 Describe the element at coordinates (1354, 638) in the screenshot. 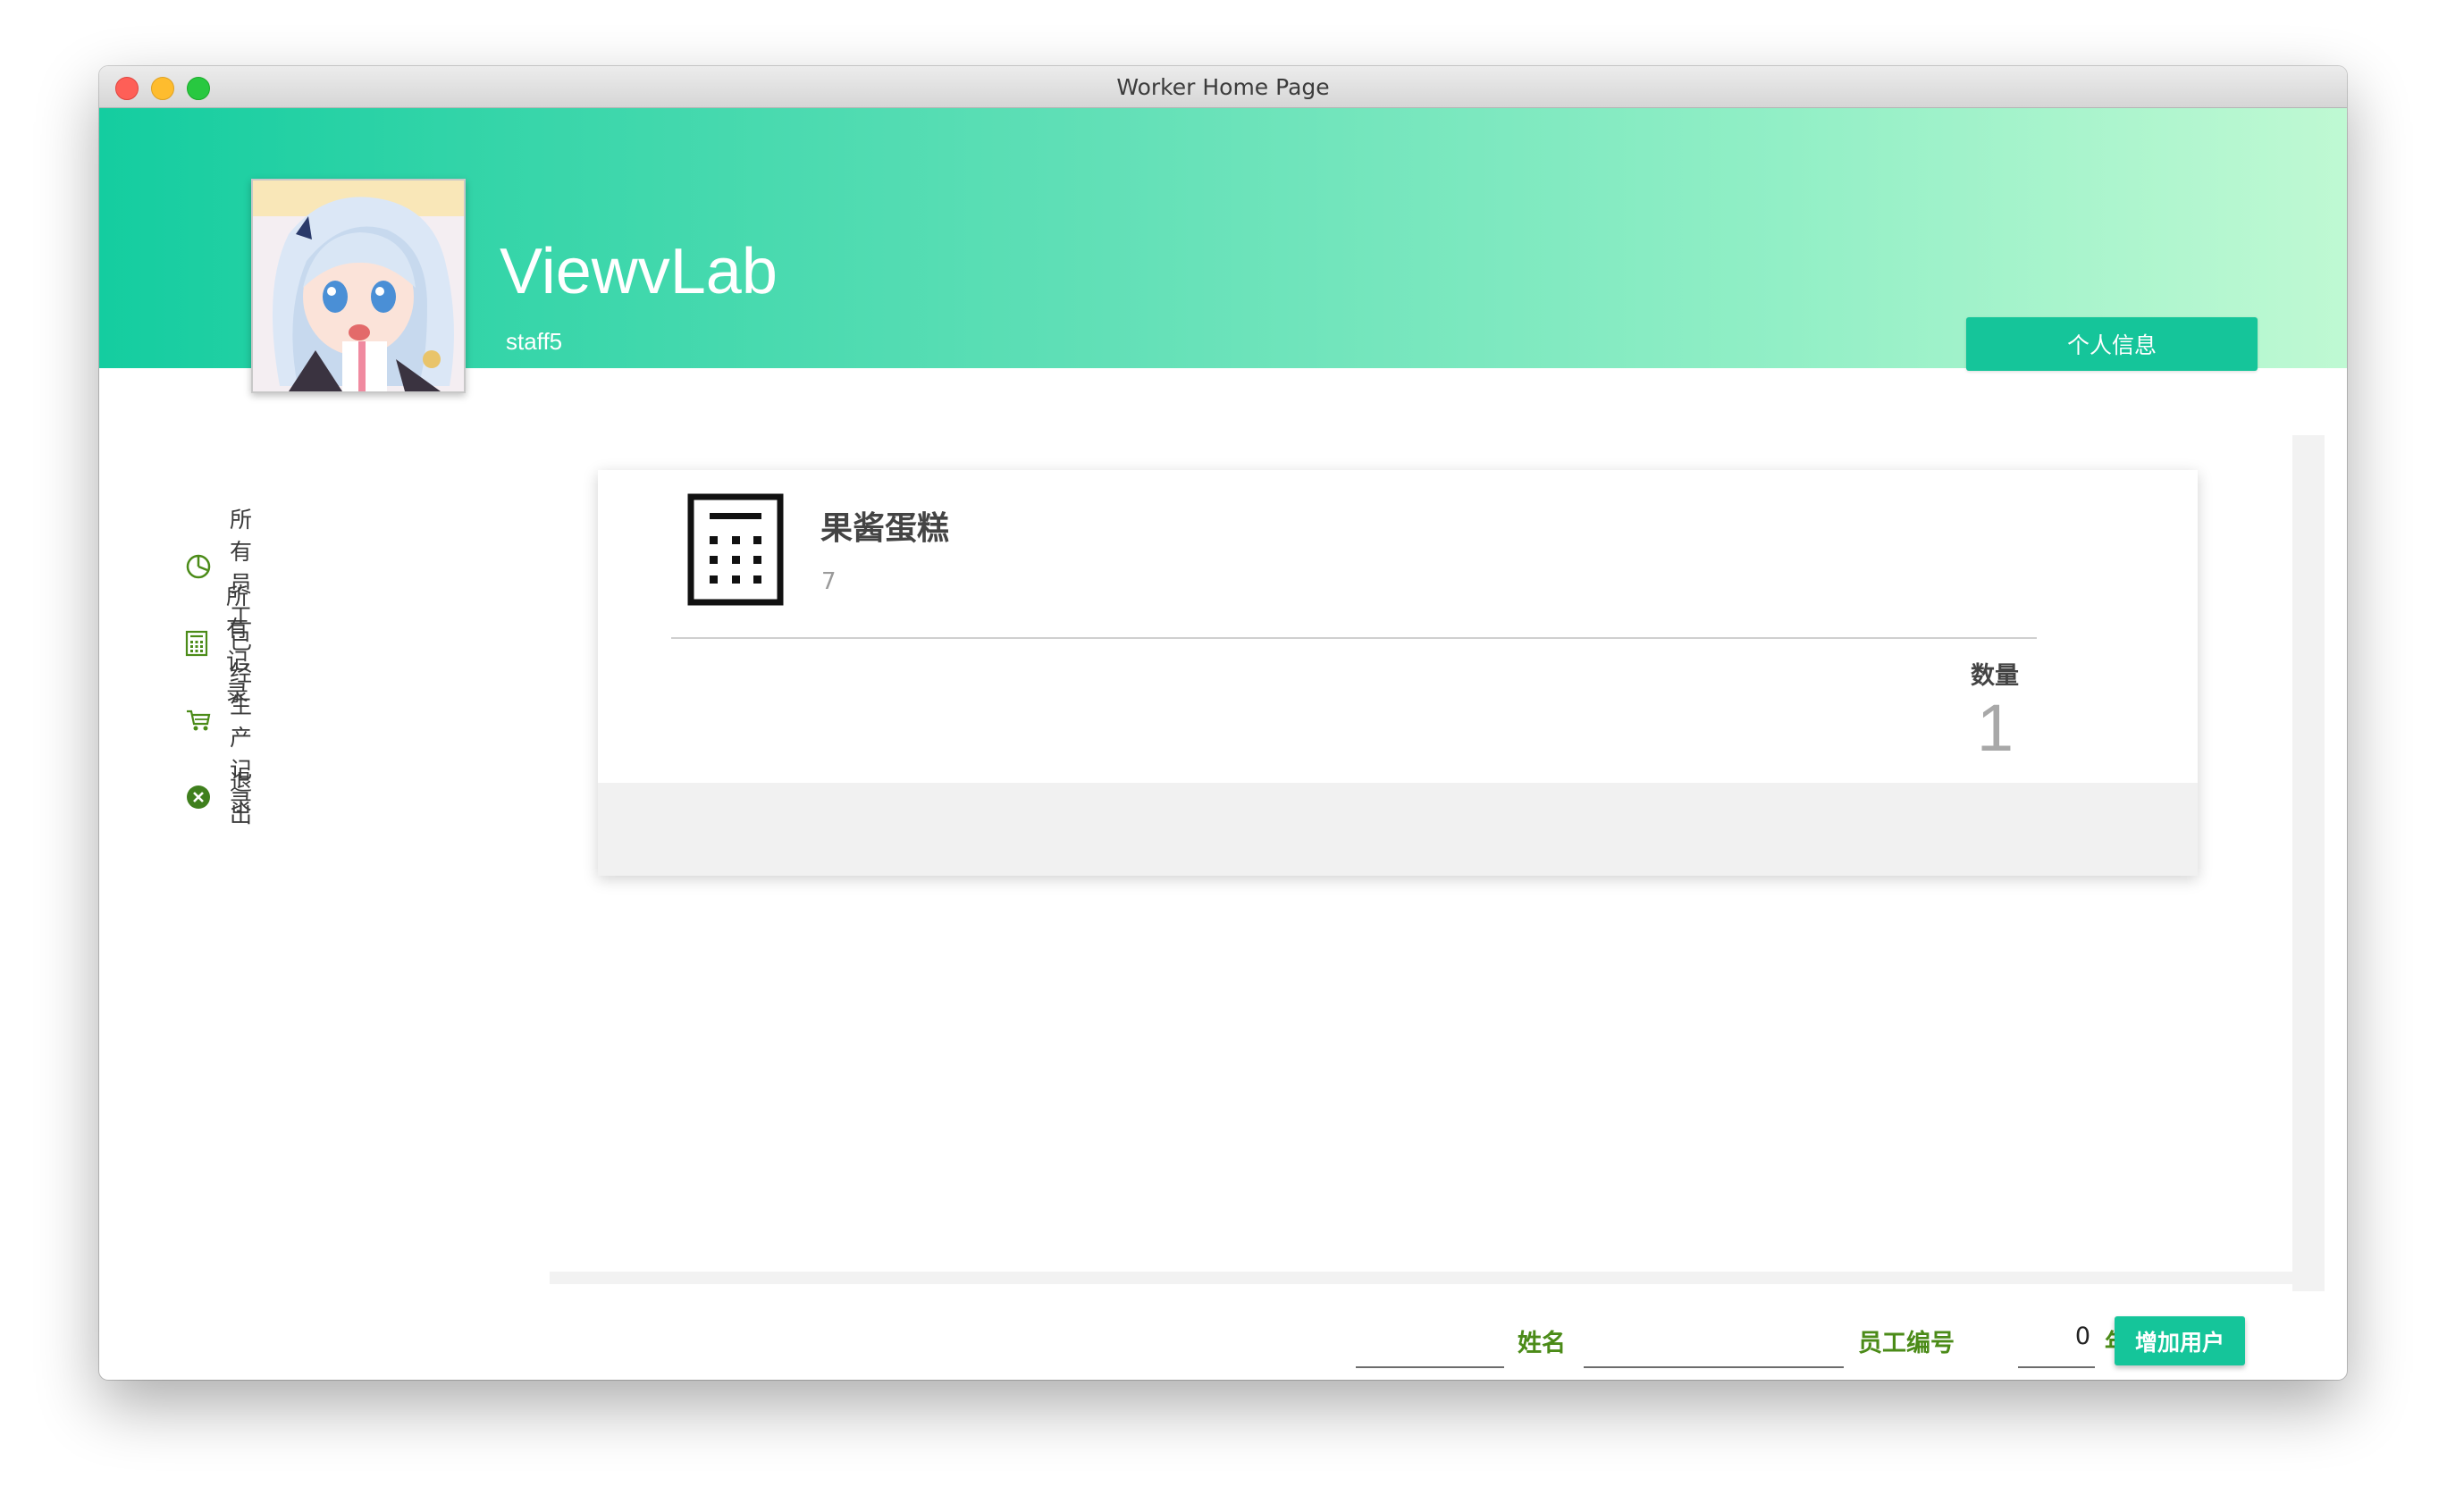

I see `card-divider` at that location.